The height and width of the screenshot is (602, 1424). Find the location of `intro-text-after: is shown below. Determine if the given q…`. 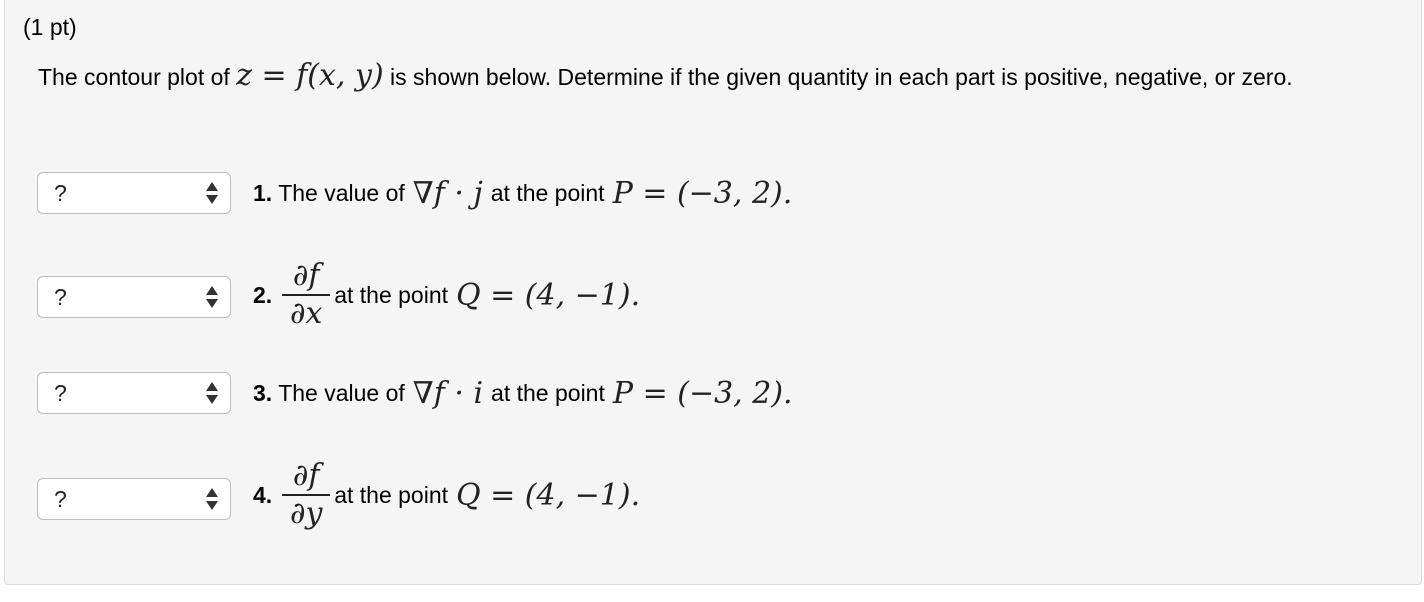

intro-text-after: is shown below. Determine if the given q… is located at coordinates (841, 77).